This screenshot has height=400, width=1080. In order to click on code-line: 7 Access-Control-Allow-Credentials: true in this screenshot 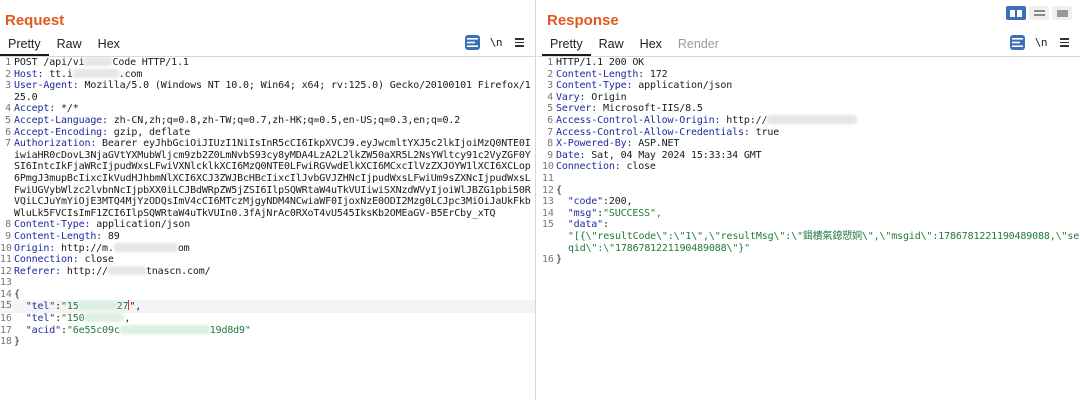, I will do `click(811, 133)`.